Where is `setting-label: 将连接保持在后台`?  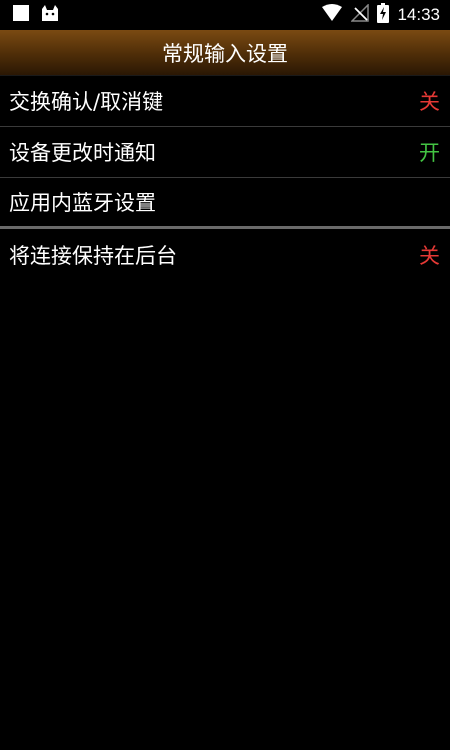
setting-label: 将连接保持在后台 is located at coordinates (93, 255).